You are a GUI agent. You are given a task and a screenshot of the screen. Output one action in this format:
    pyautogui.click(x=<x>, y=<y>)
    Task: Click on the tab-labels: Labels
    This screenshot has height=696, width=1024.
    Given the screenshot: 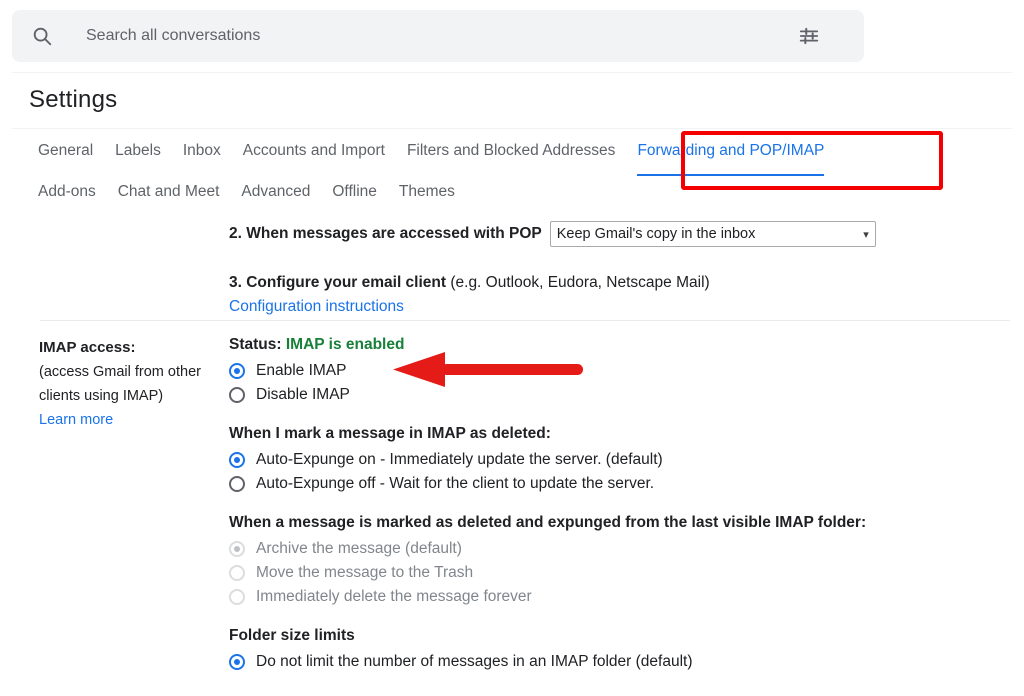 What is the action you would take?
    pyautogui.click(x=138, y=154)
    